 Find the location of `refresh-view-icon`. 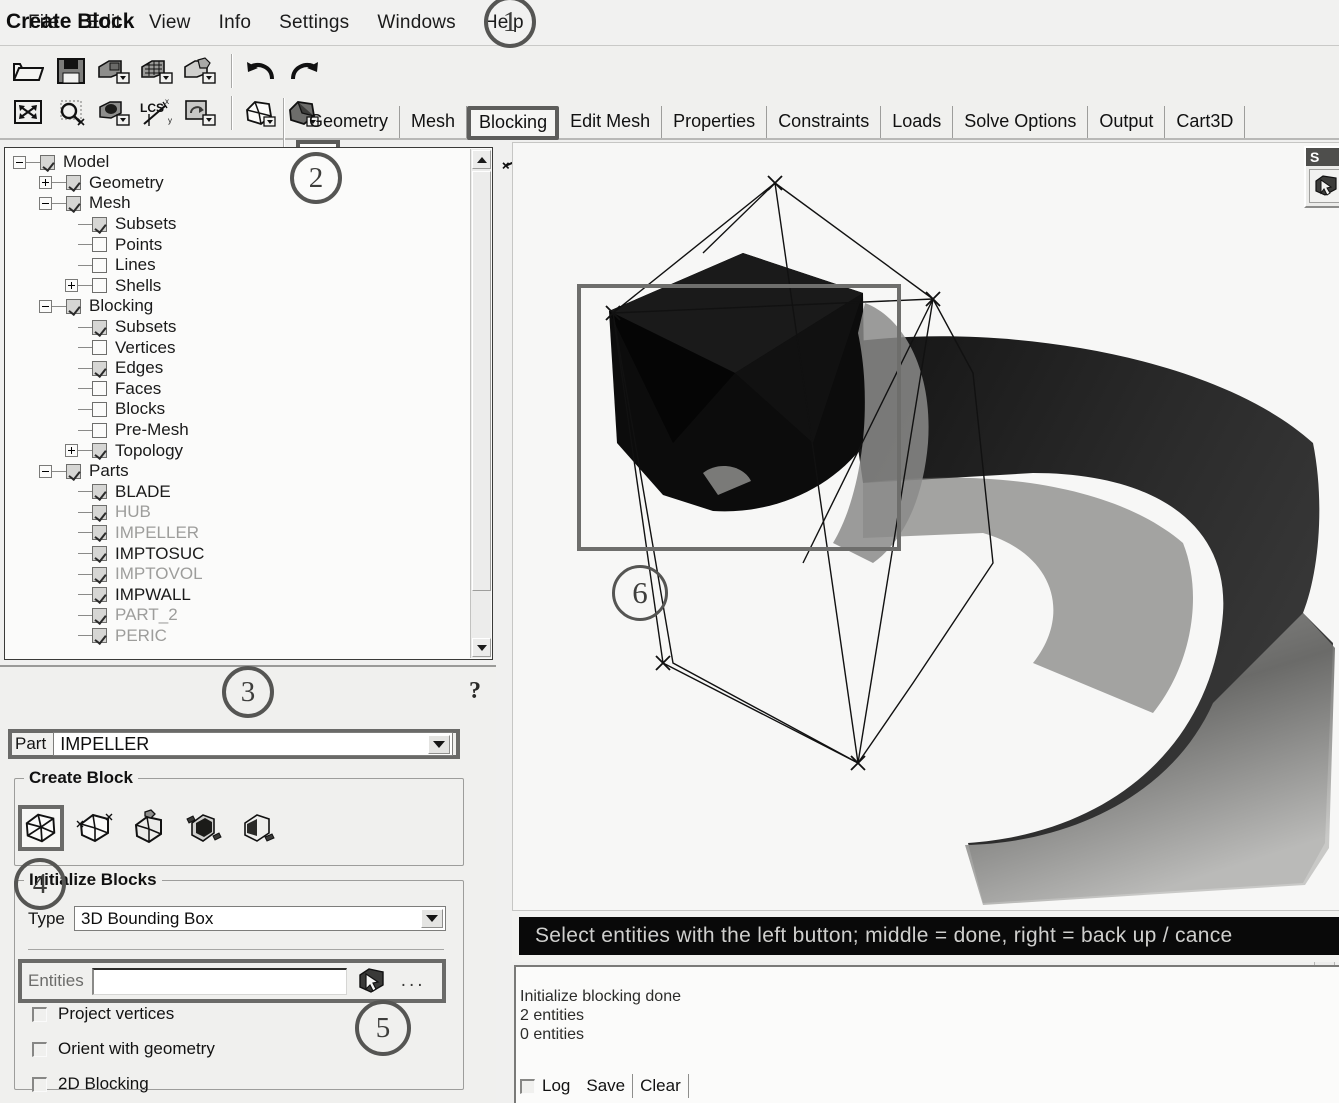

refresh-view-icon is located at coordinates (200, 113).